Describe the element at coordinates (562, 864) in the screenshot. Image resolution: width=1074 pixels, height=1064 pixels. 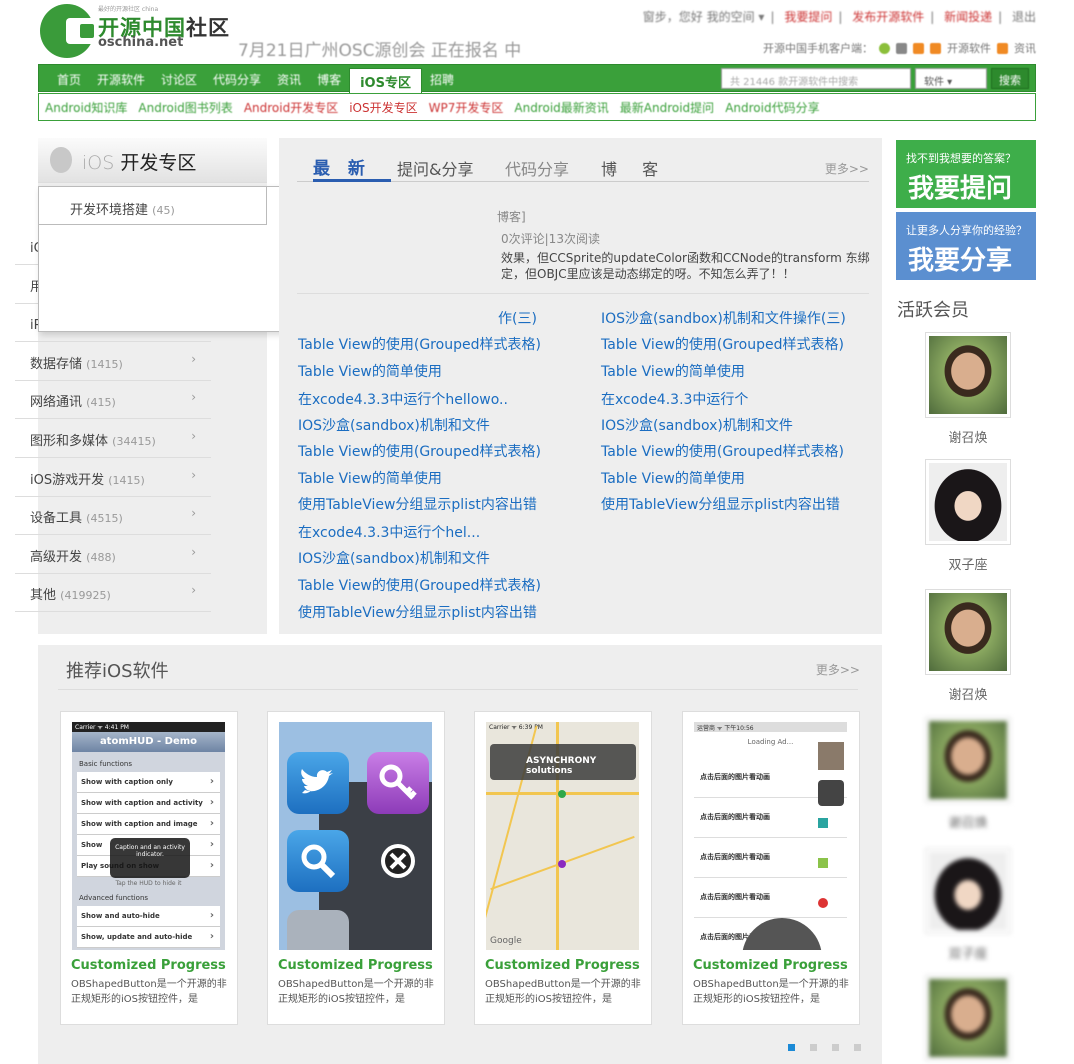
I see `map-pin-icon` at that location.